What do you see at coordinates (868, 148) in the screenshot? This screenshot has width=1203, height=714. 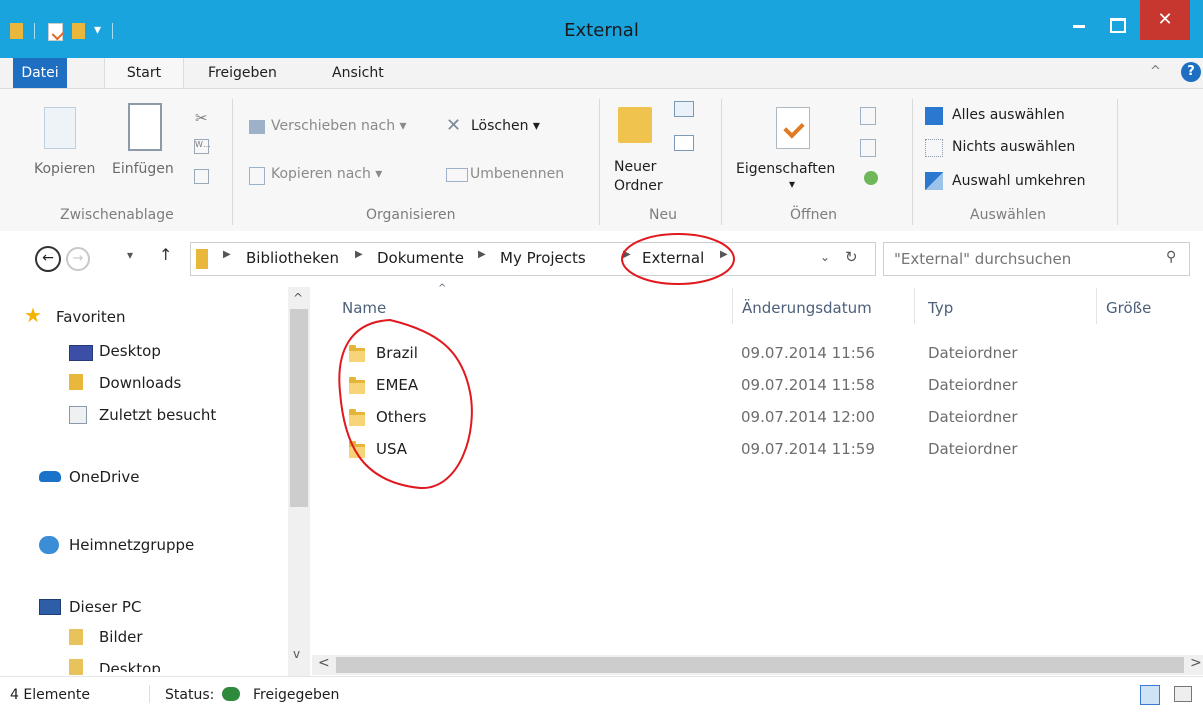 I see `edit-icon` at bounding box center [868, 148].